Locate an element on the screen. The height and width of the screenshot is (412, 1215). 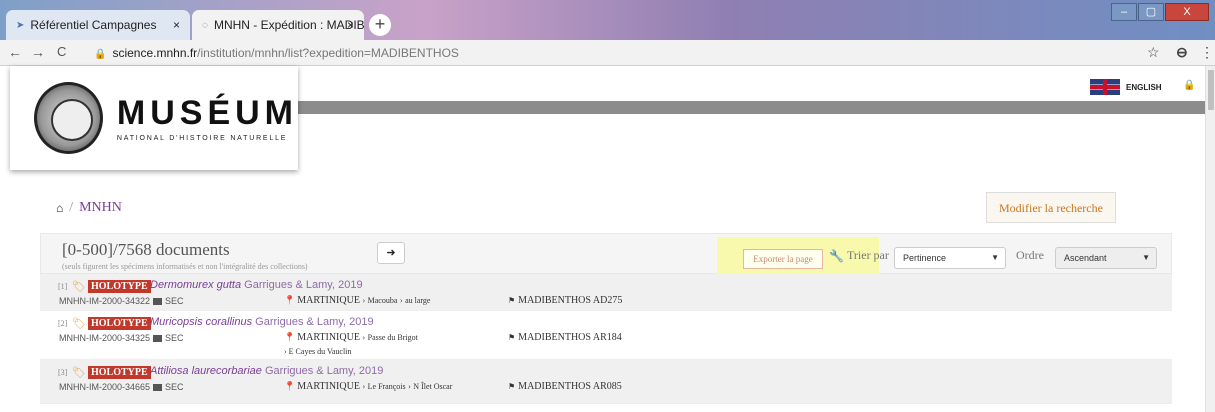
account-icon: ⊖ is located at coordinates (1182, 52).